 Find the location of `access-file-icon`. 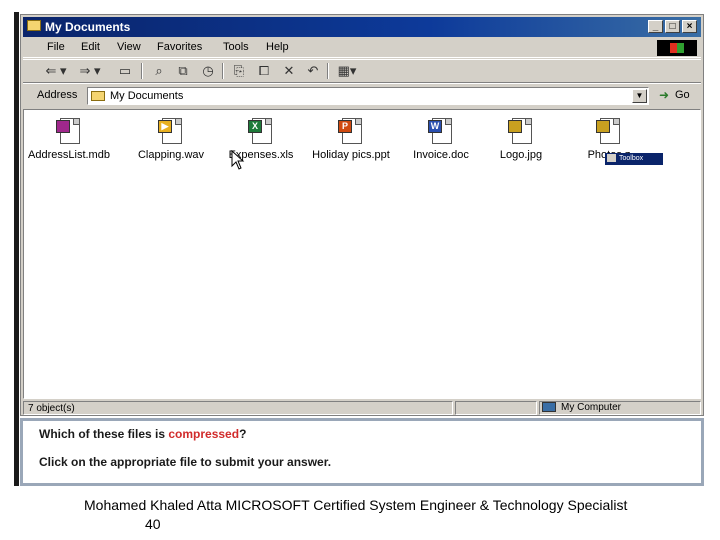

access-file-icon is located at coordinates (69, 131).